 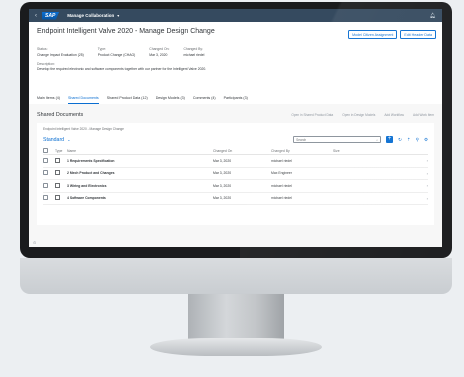 I want to click on table-toolbar: Standard ⌄ Search ⌕ + ↻ ⇡ ⚲ ⚙, so click(x=235, y=139).